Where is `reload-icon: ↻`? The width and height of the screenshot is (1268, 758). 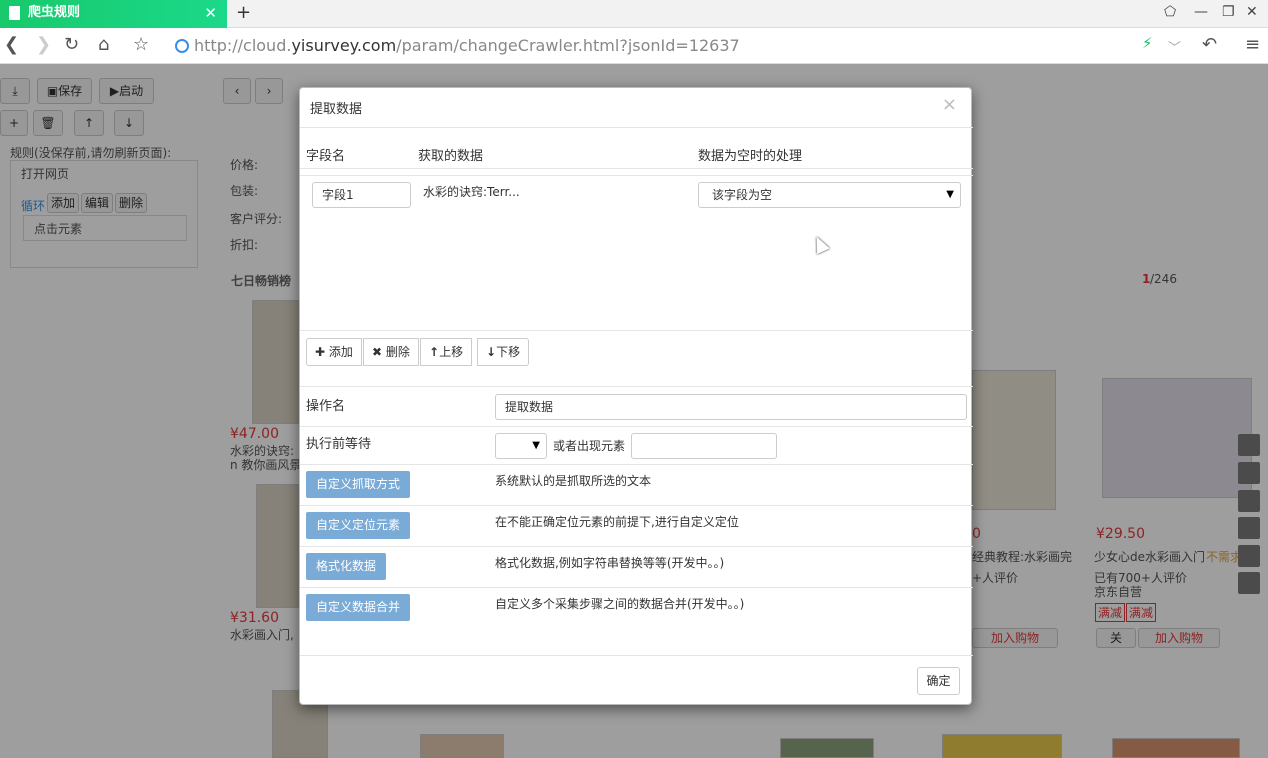
reload-icon: ↻ is located at coordinates (71, 44).